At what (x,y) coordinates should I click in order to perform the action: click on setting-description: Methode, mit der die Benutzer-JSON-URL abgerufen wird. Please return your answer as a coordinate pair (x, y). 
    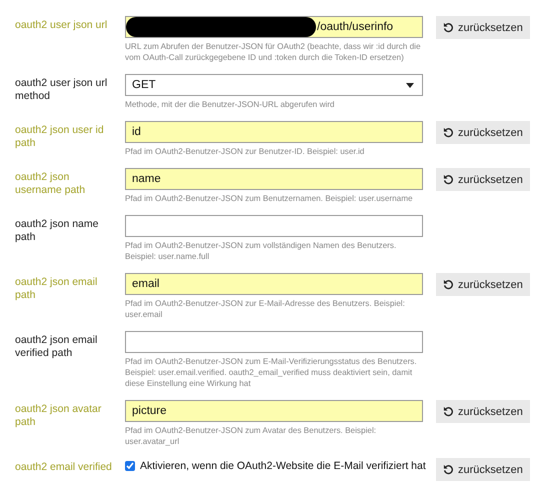
    Looking at the image, I should click on (230, 104).